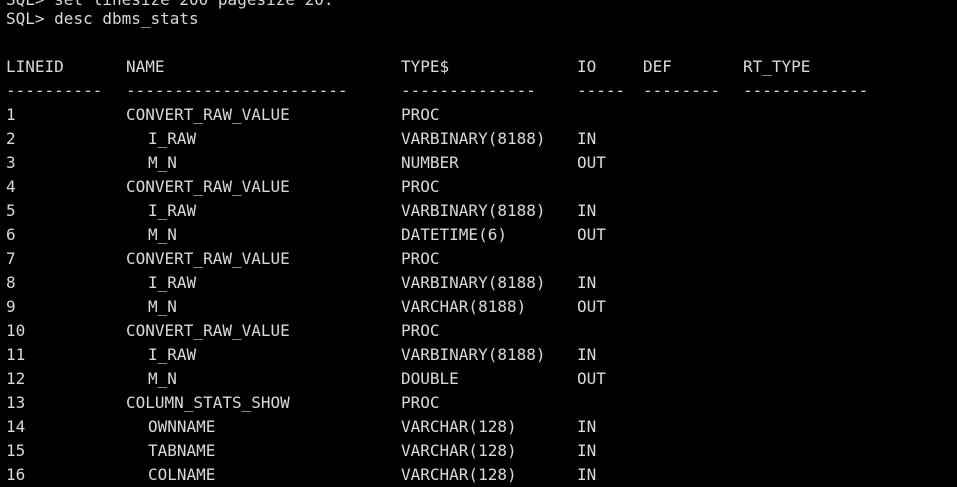  I want to click on row-lineid: 5, so click(11, 210).